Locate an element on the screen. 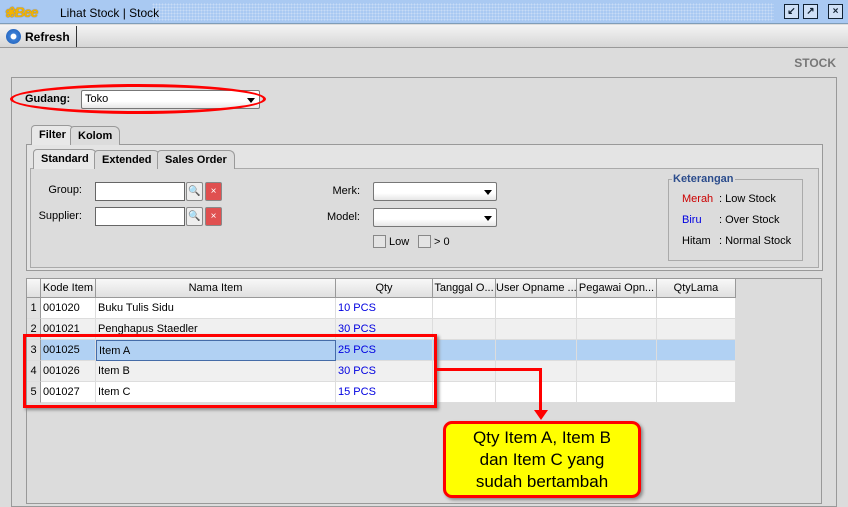 The width and height of the screenshot is (848, 507). gt0-label: > 0 is located at coordinates (442, 242).